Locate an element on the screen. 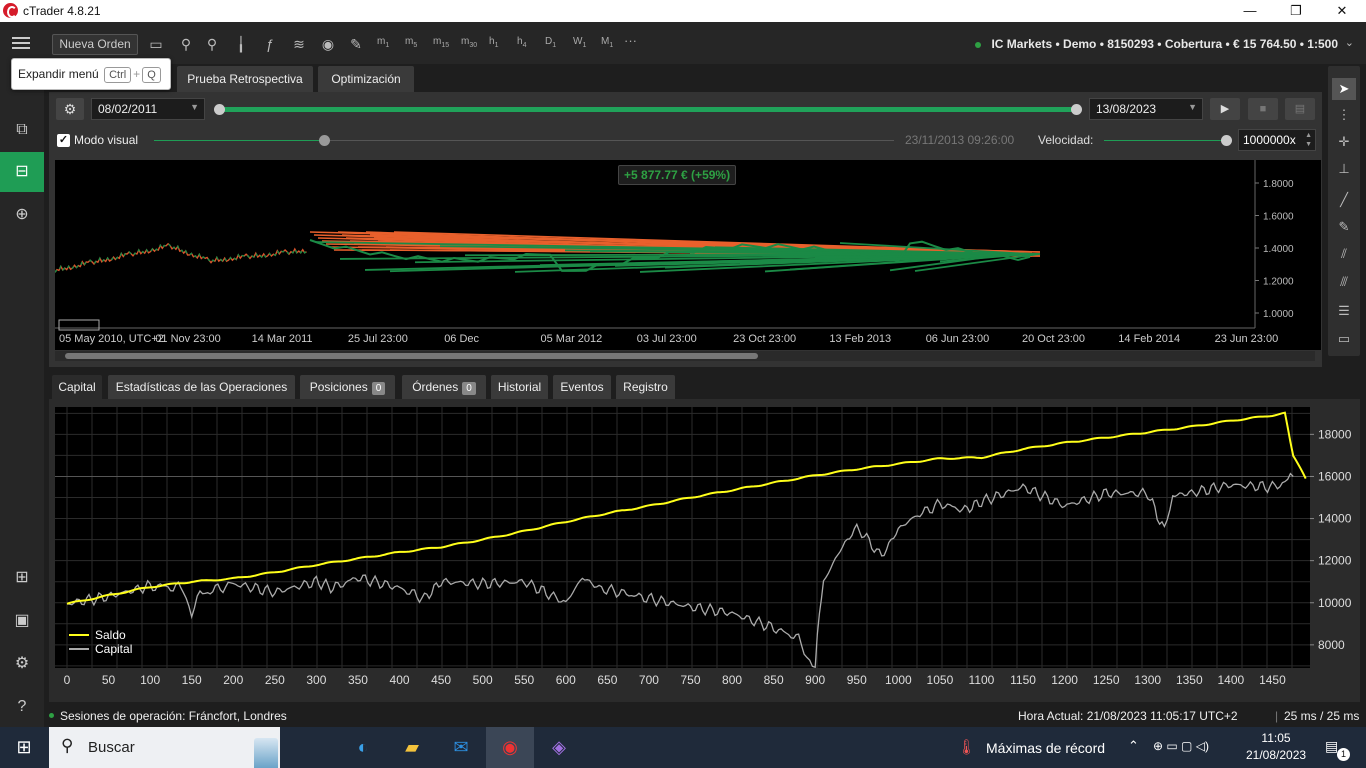 The width and height of the screenshot is (1366, 768). more-icon: ··· is located at coordinates (630, 40).